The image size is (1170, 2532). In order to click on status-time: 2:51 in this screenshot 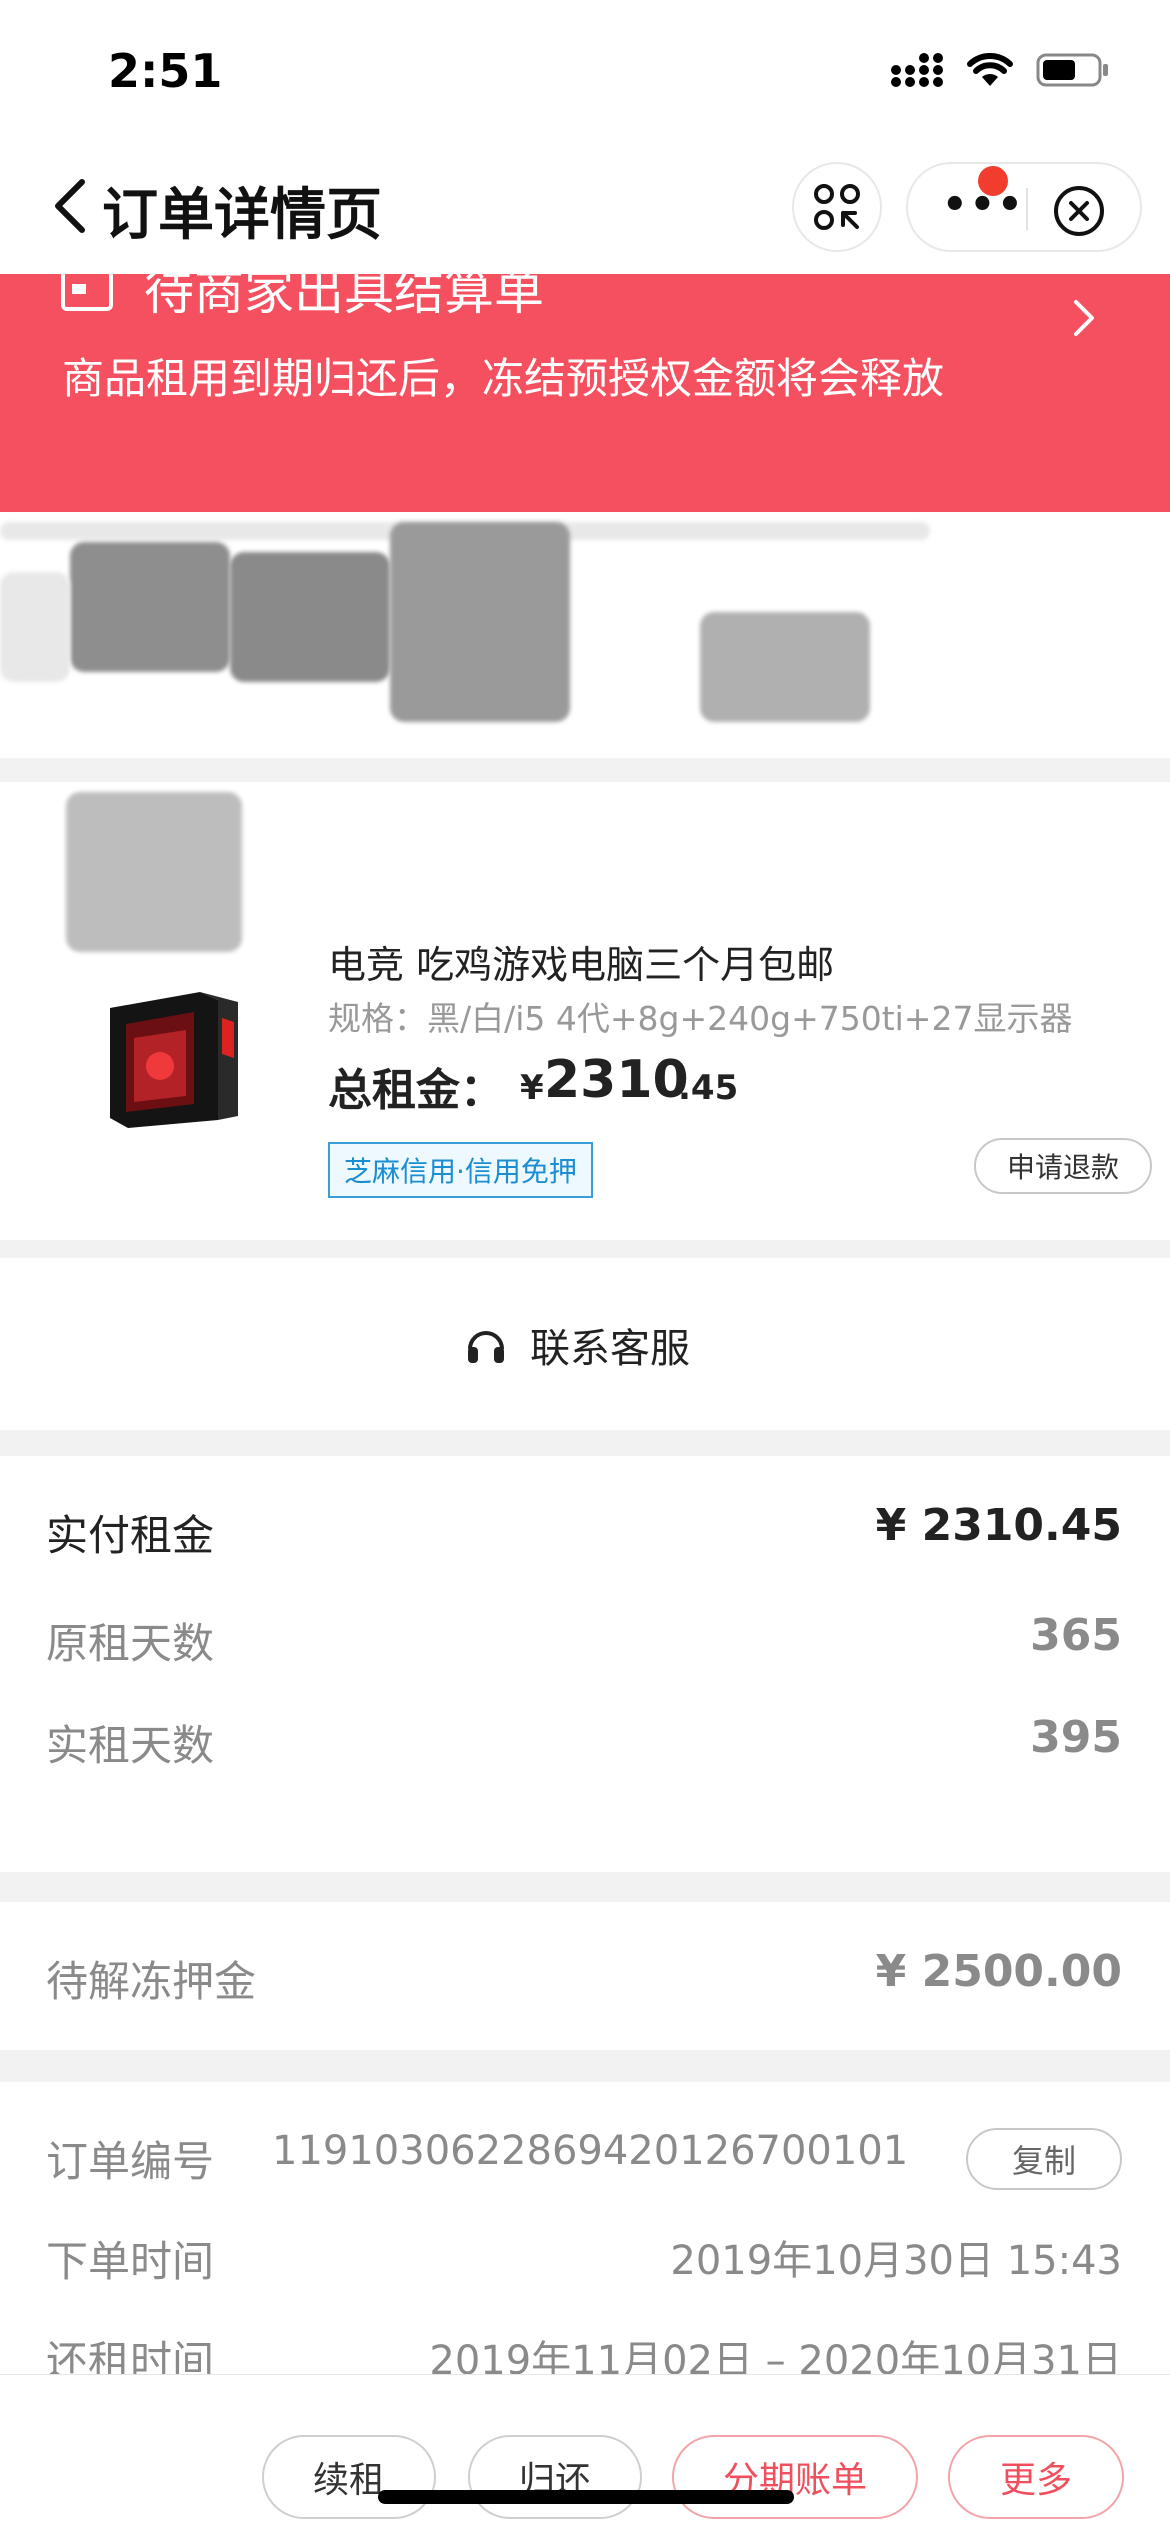, I will do `click(165, 71)`.